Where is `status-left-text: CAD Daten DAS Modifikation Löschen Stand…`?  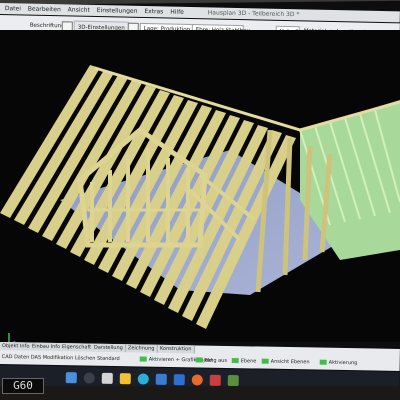 status-left-text: CAD Daten DAS Modifikation Löschen Stand… is located at coordinates (60, 358).